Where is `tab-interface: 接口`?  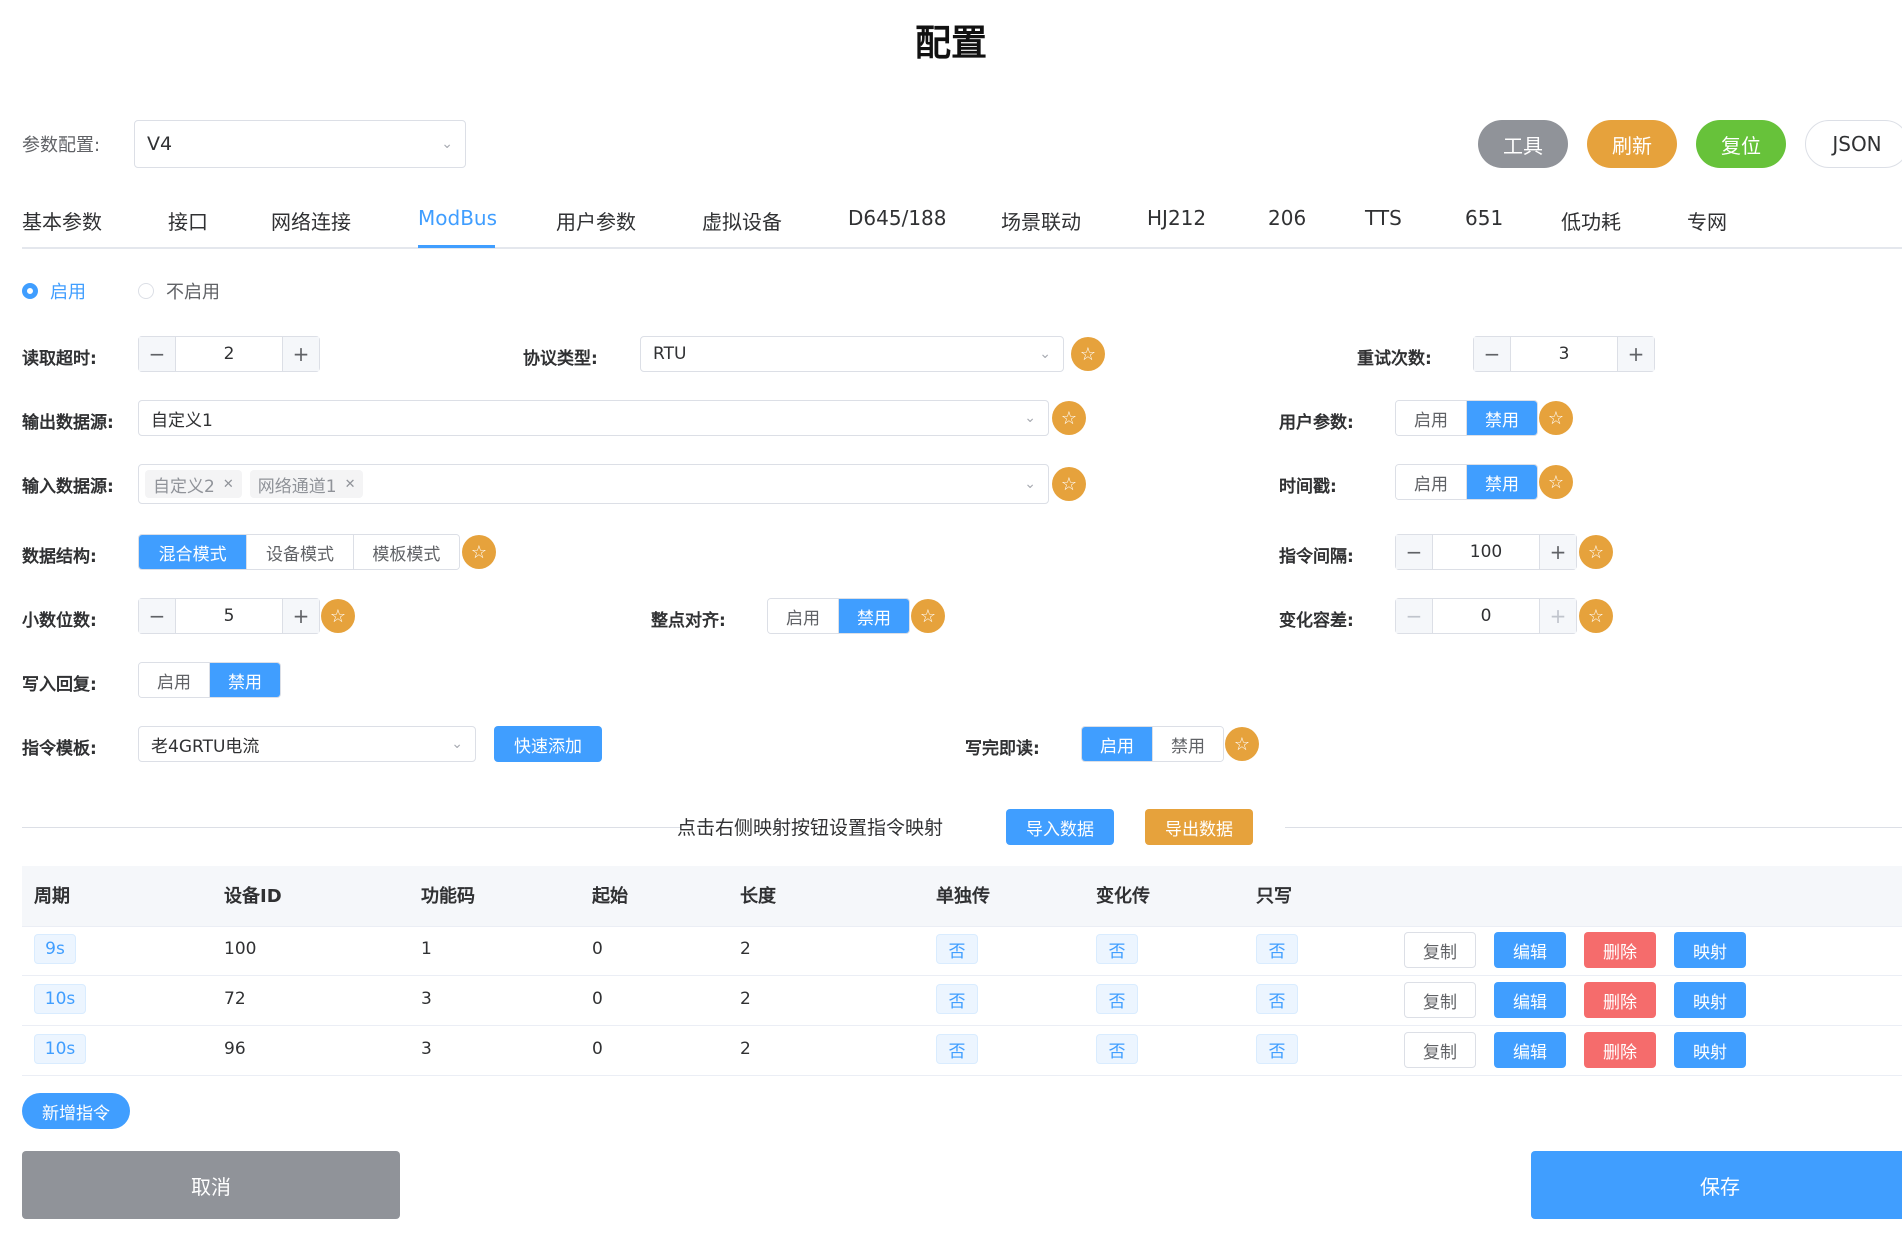
tab-interface: 接口 is located at coordinates (188, 220).